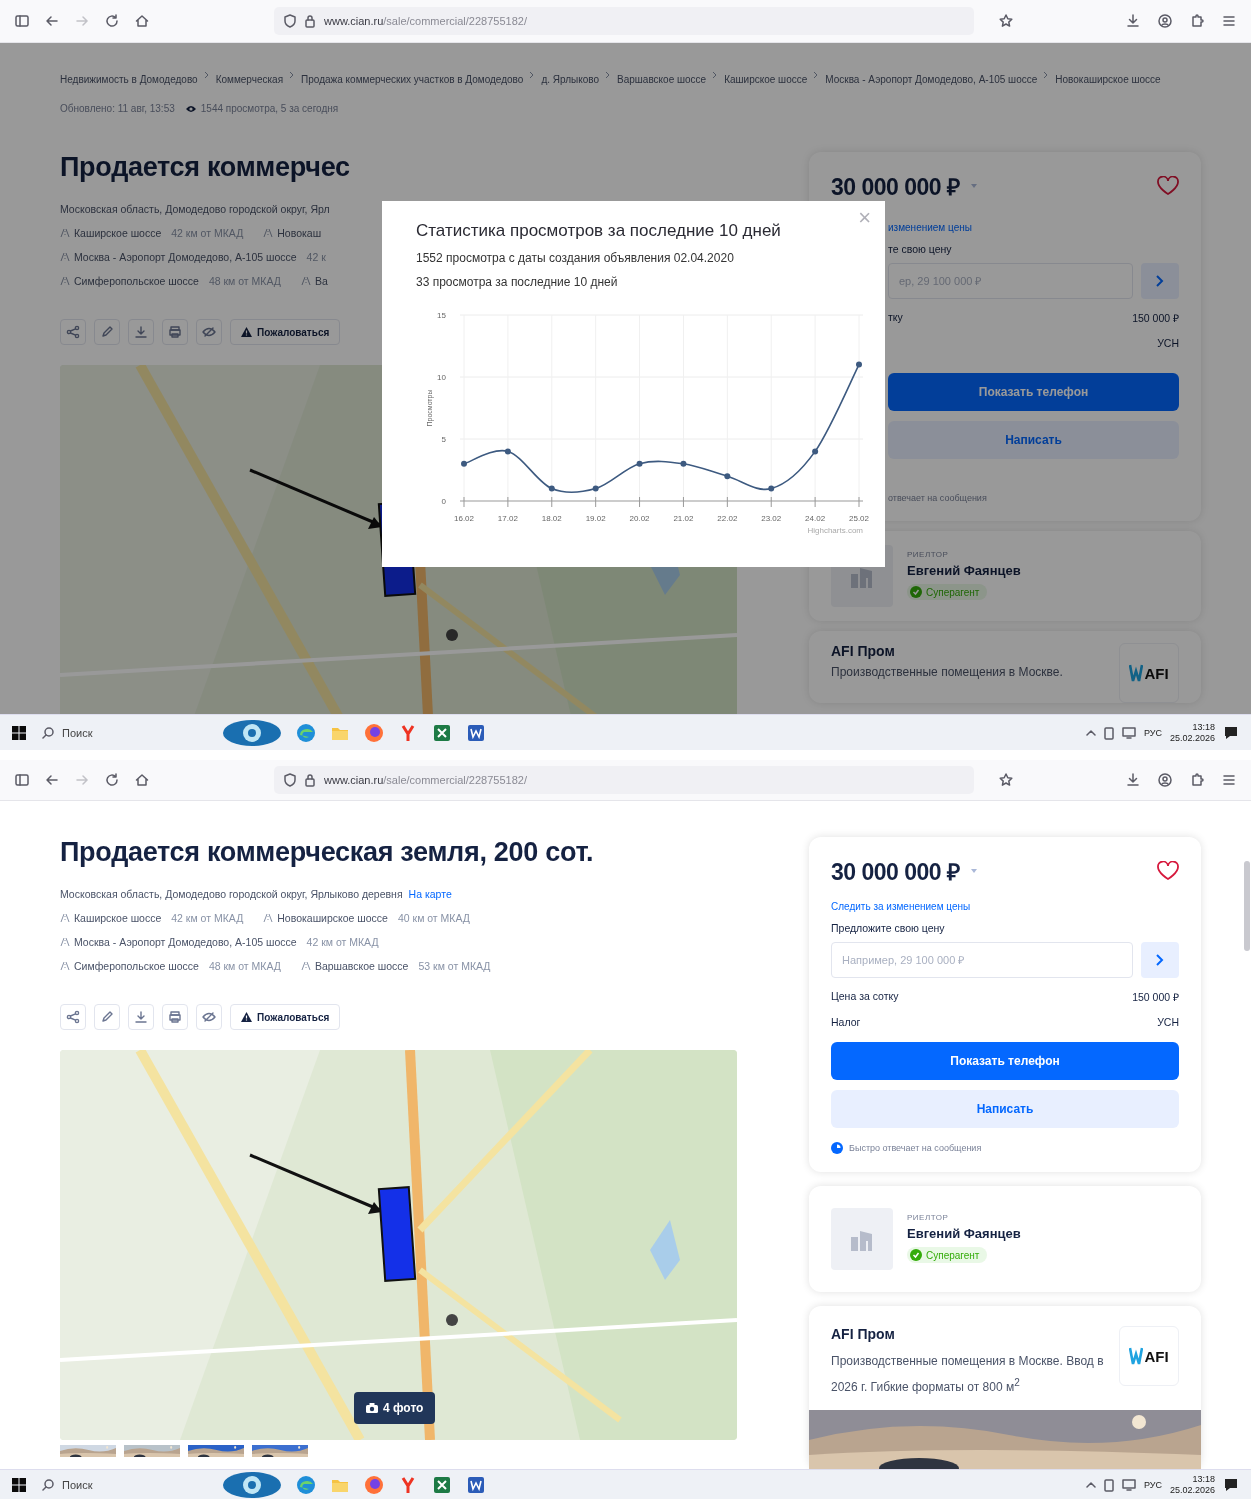 The image size is (1251, 1499). What do you see at coordinates (551, 518) in the screenshot?
I see `x-tick-label: 18.02` at bounding box center [551, 518].